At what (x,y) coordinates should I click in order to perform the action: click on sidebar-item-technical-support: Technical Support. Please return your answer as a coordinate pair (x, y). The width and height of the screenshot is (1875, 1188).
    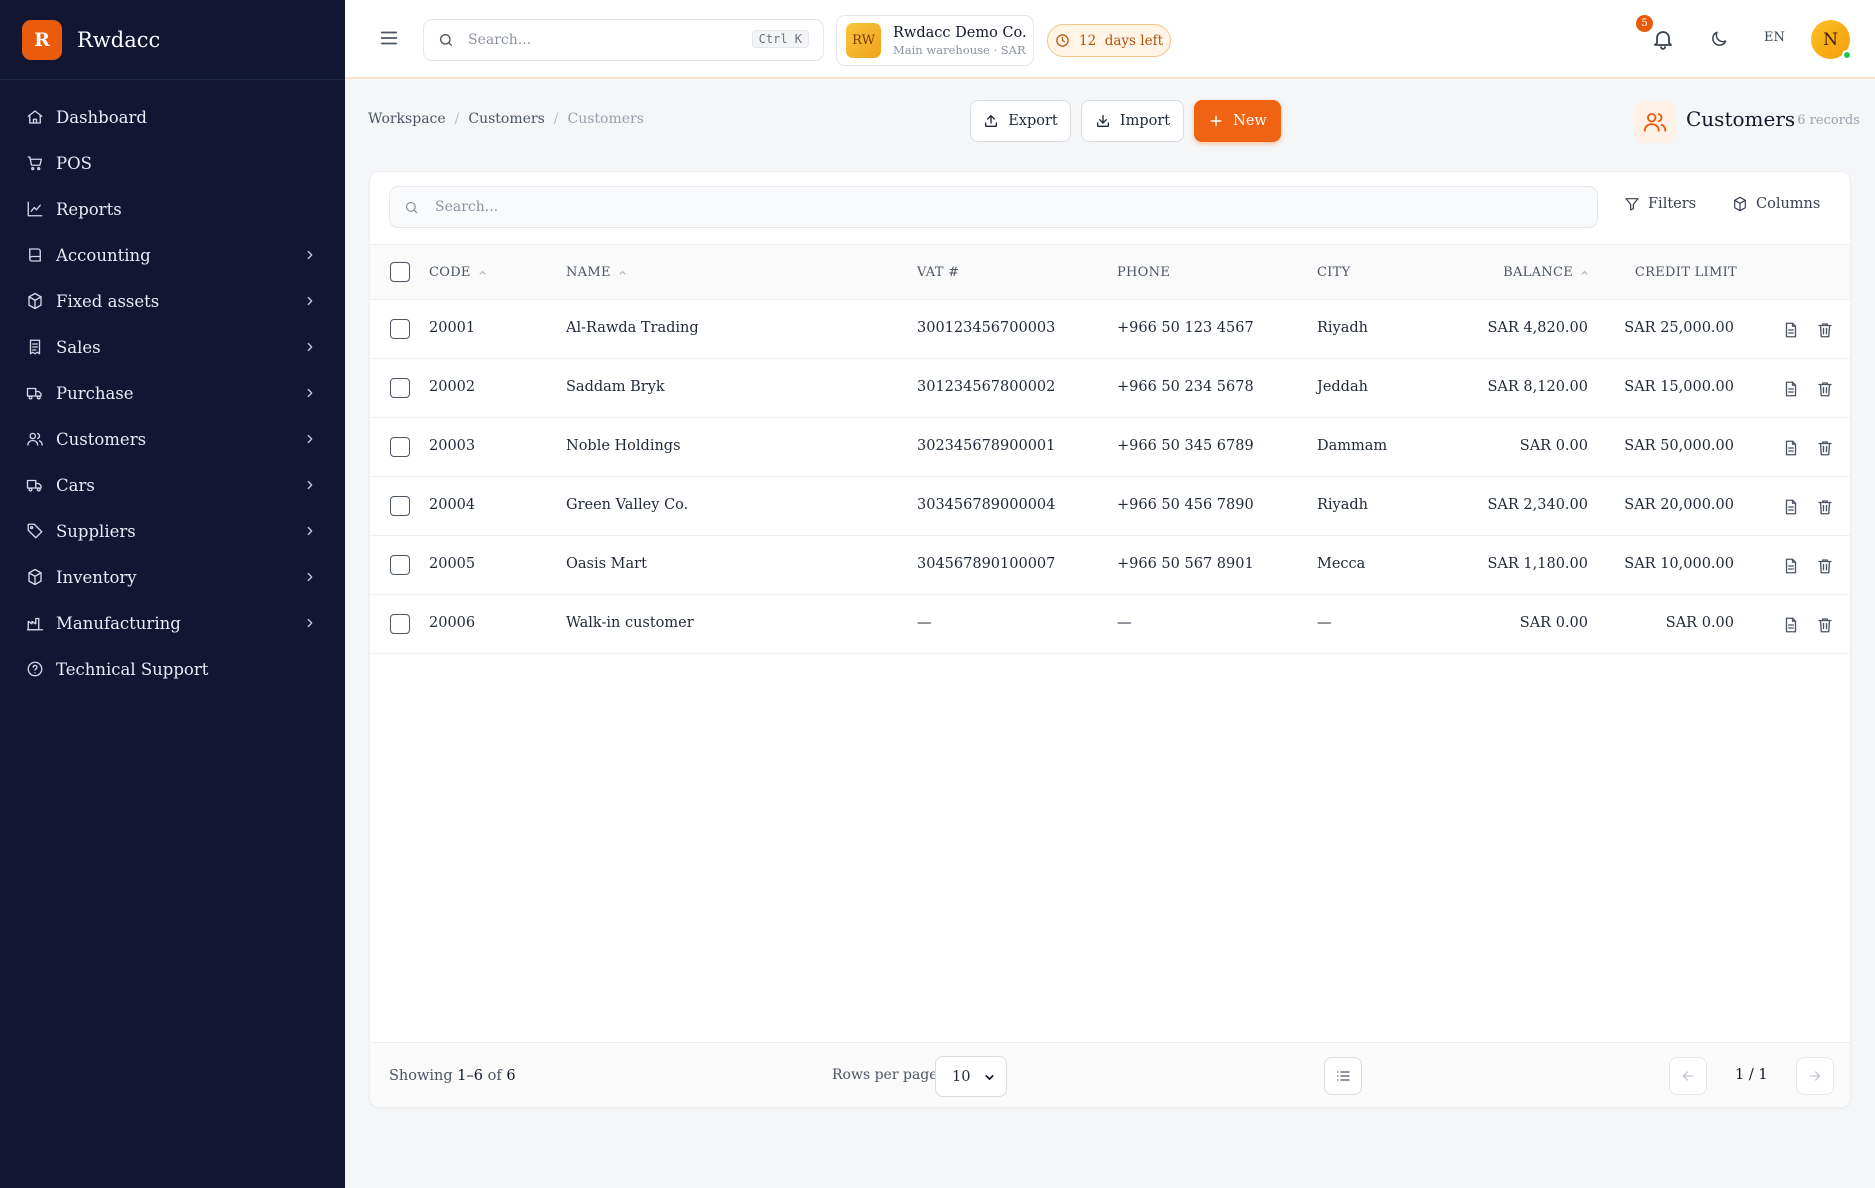
    Looking at the image, I should click on (172, 669).